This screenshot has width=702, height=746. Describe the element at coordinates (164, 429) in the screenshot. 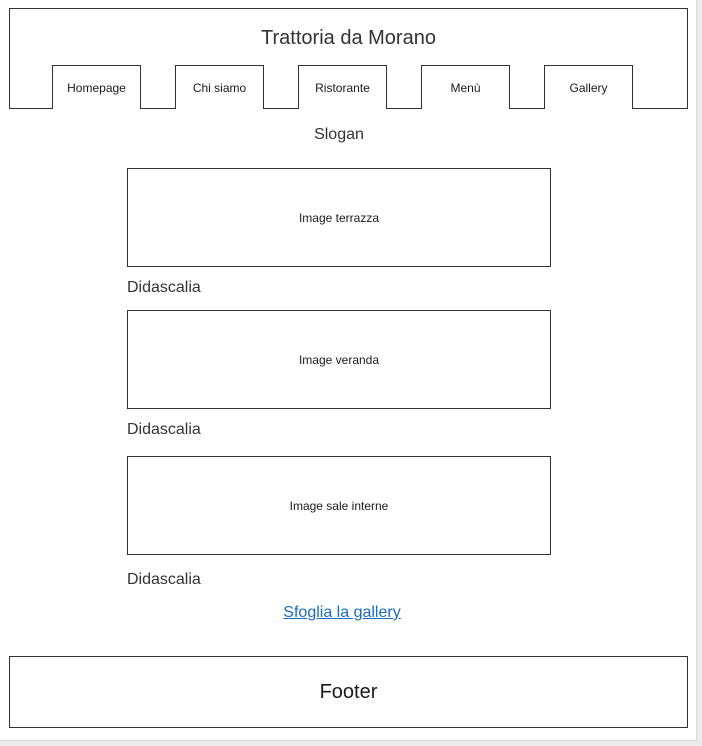

I see `image-veranda-caption: Didascalia` at that location.